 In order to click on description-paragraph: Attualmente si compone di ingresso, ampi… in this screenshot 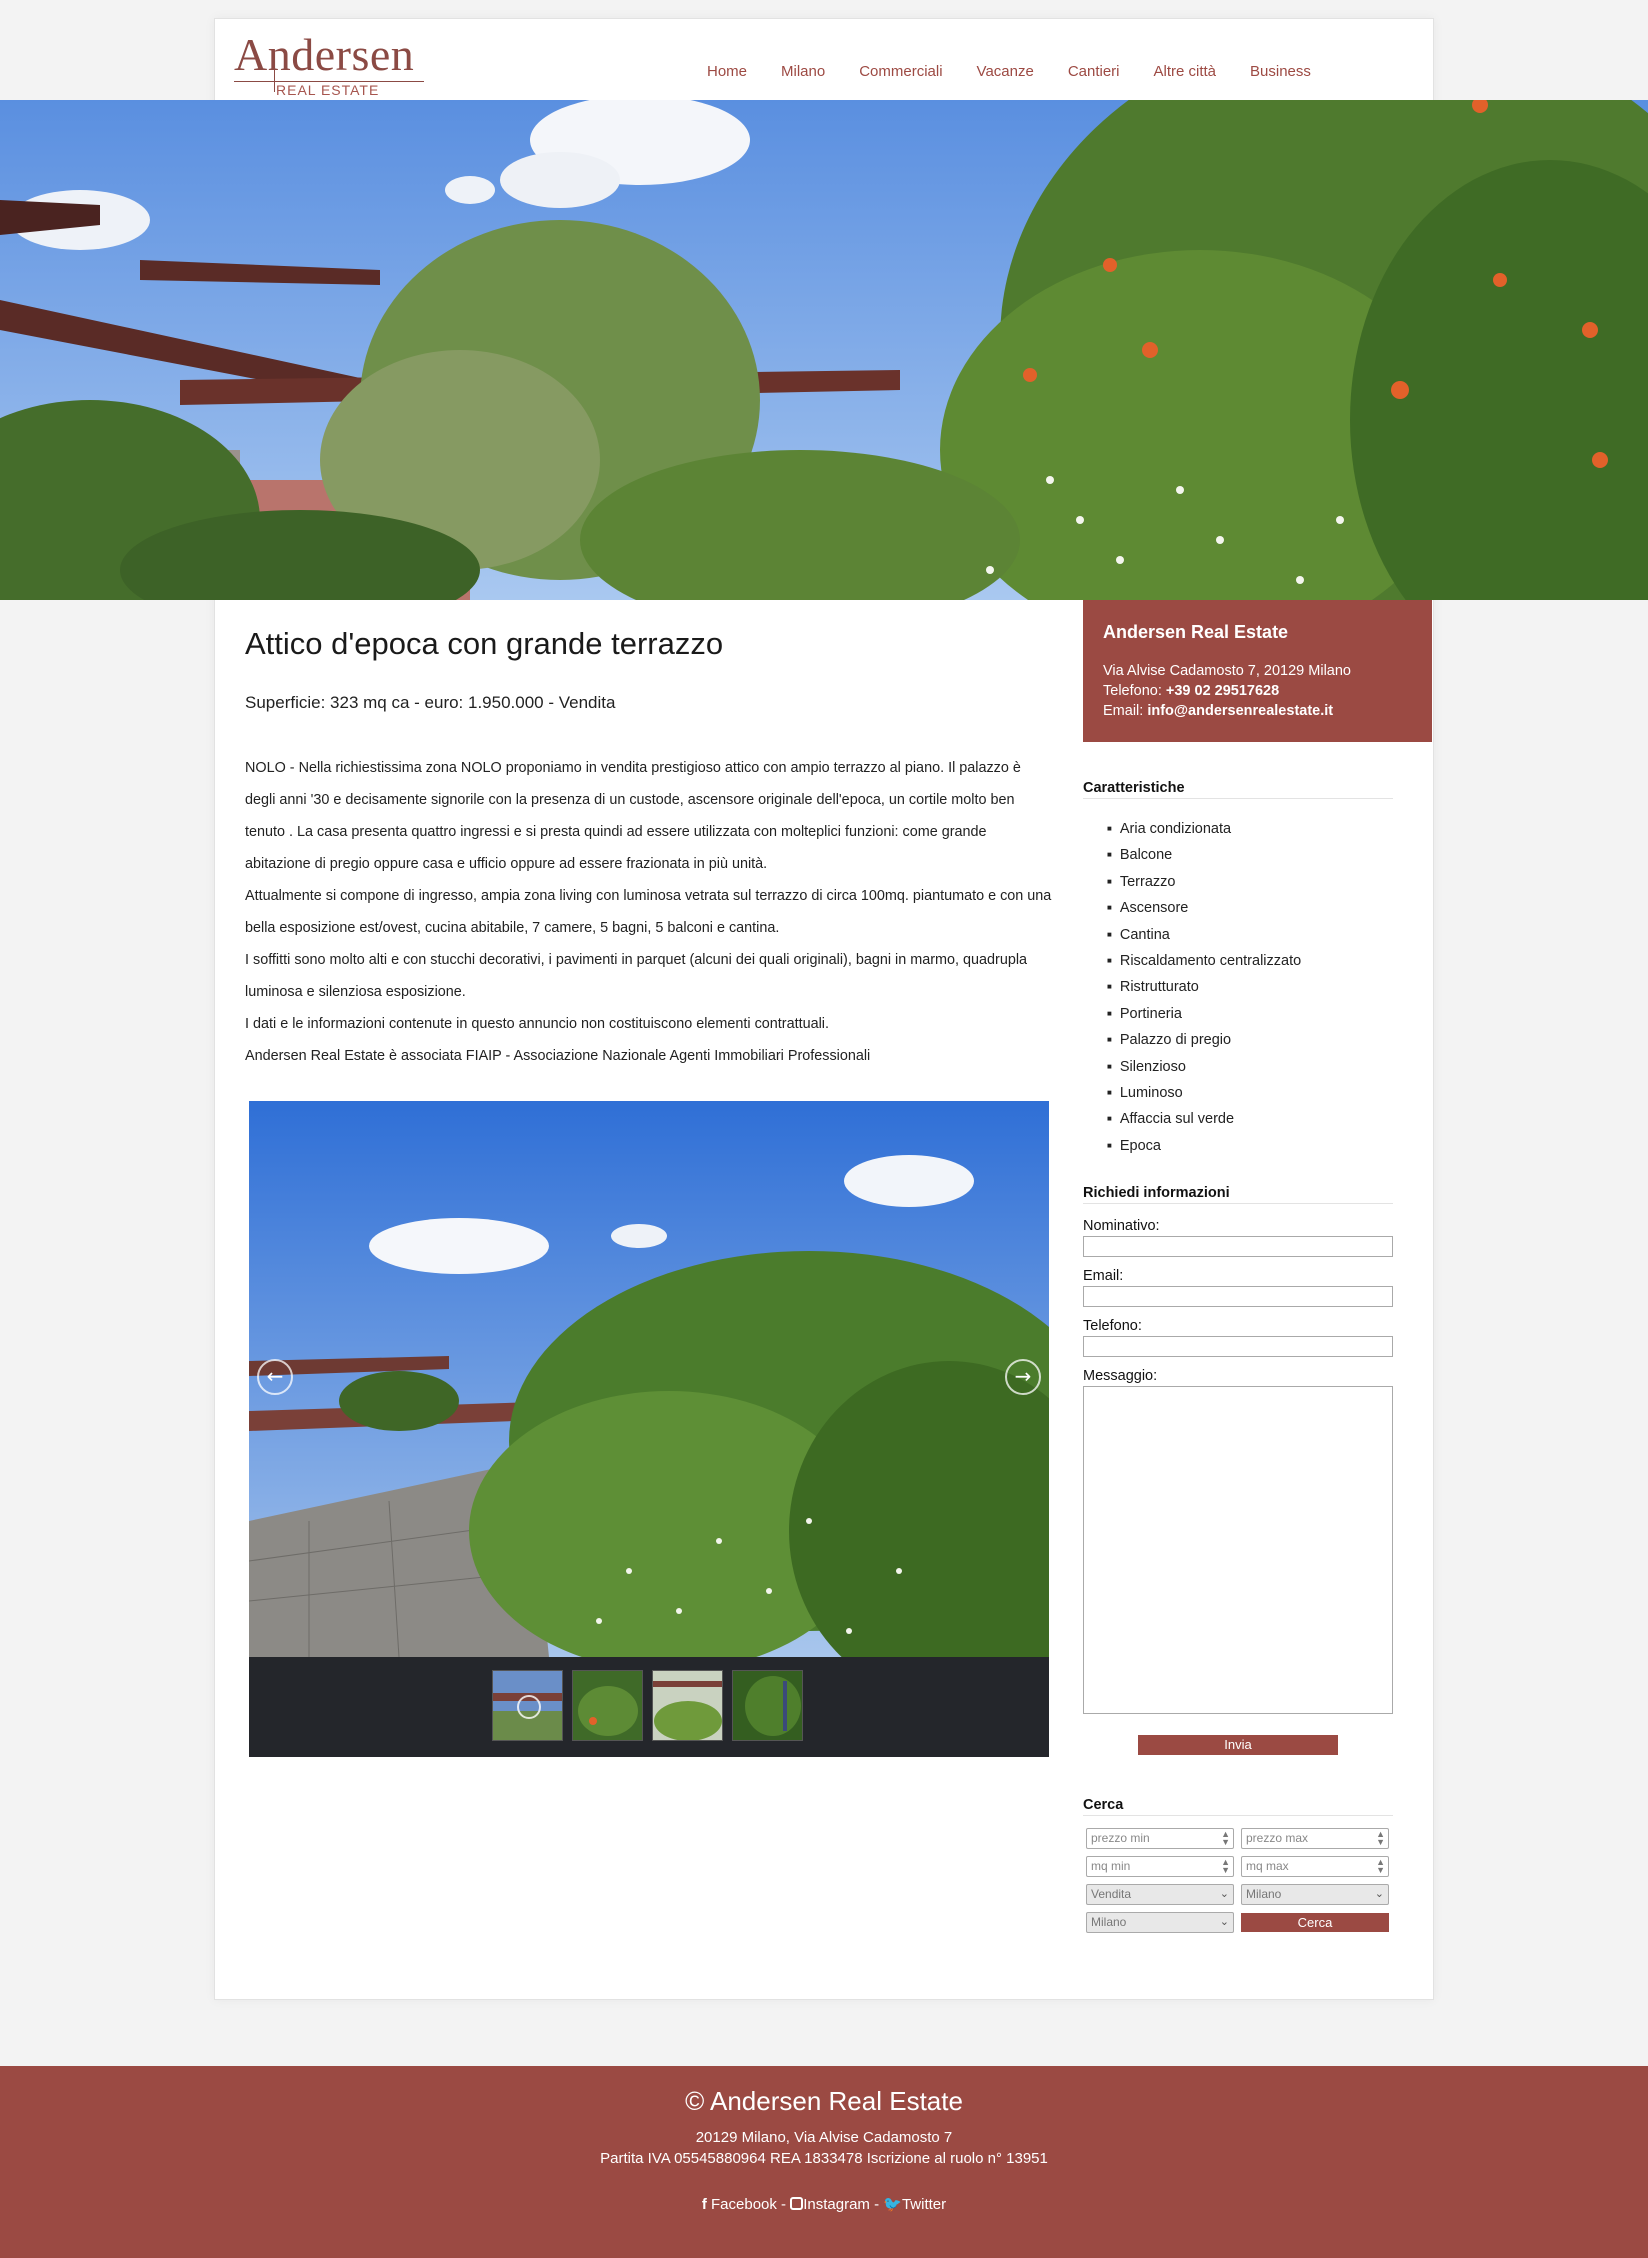, I will do `click(648, 912)`.